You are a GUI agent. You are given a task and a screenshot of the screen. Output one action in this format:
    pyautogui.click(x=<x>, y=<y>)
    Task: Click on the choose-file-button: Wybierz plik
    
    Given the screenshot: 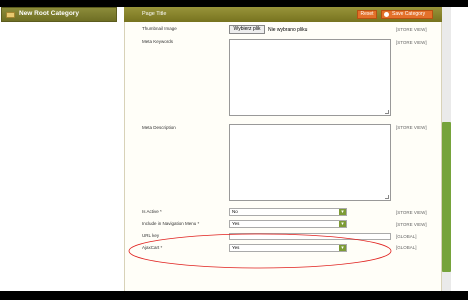 What is the action you would take?
    pyautogui.click(x=247, y=29)
    